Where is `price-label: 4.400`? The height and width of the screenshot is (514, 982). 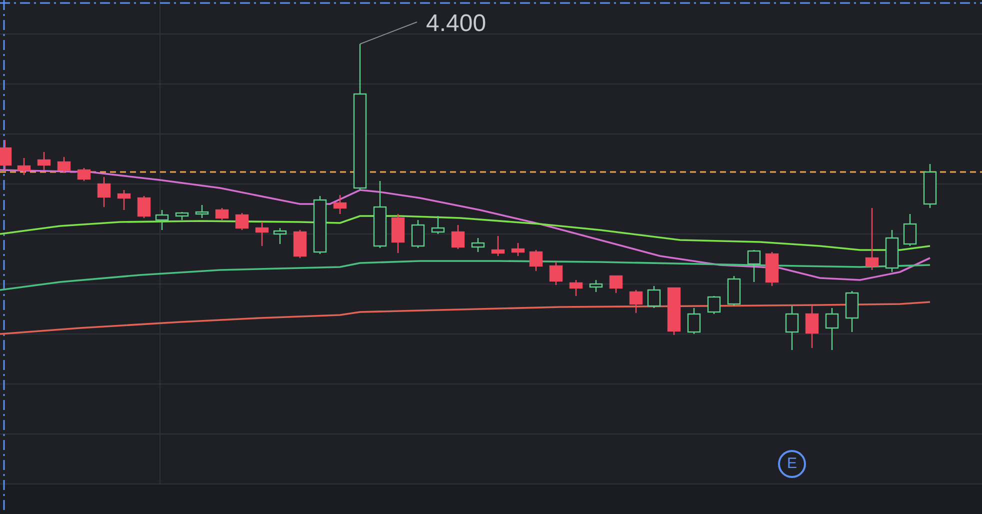 price-label: 4.400 is located at coordinates (456, 24).